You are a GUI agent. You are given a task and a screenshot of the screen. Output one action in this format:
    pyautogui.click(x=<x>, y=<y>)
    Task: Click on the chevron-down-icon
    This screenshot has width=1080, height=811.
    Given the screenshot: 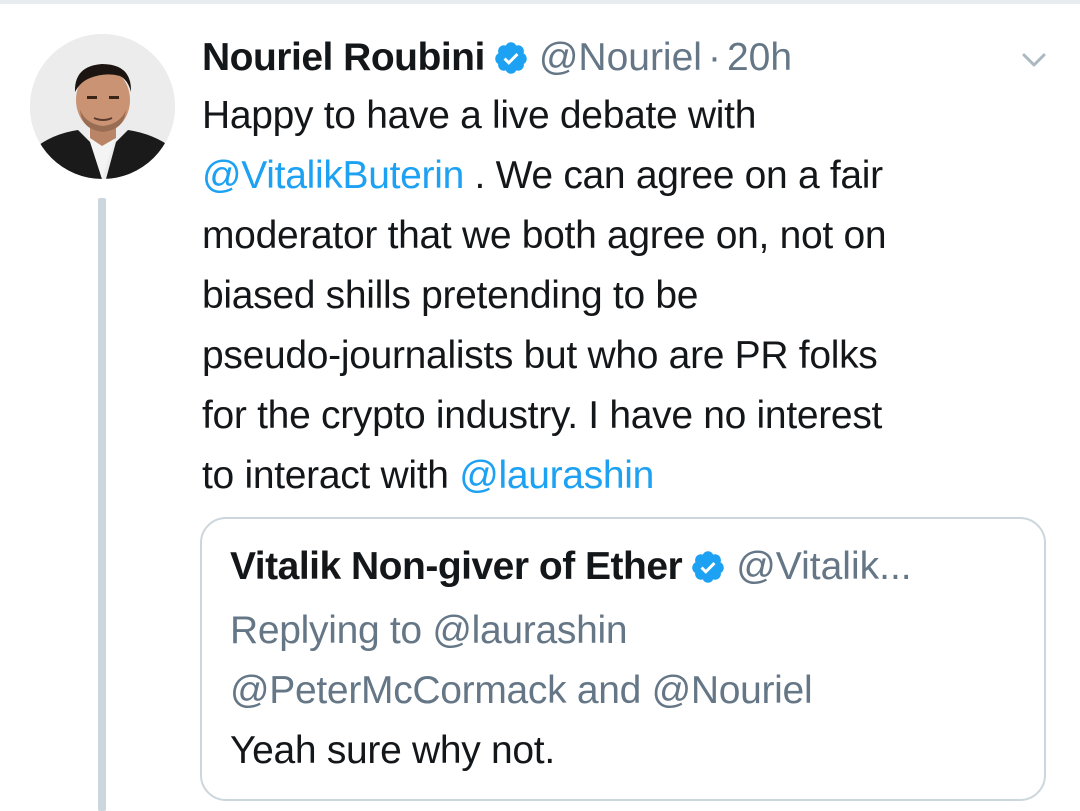 What is the action you would take?
    pyautogui.click(x=1034, y=60)
    